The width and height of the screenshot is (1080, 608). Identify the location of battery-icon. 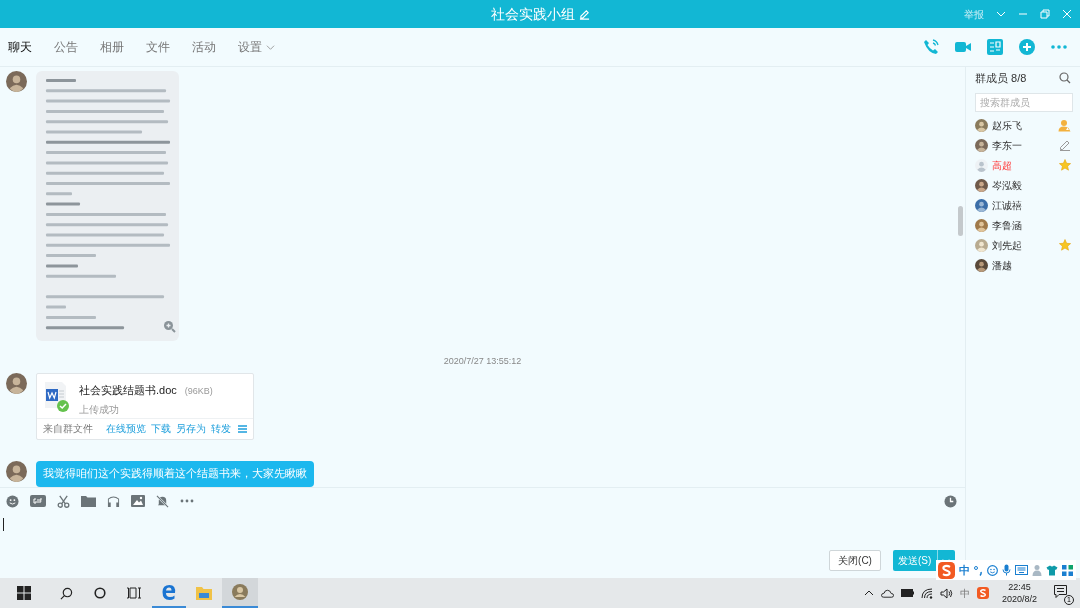
(907, 593).